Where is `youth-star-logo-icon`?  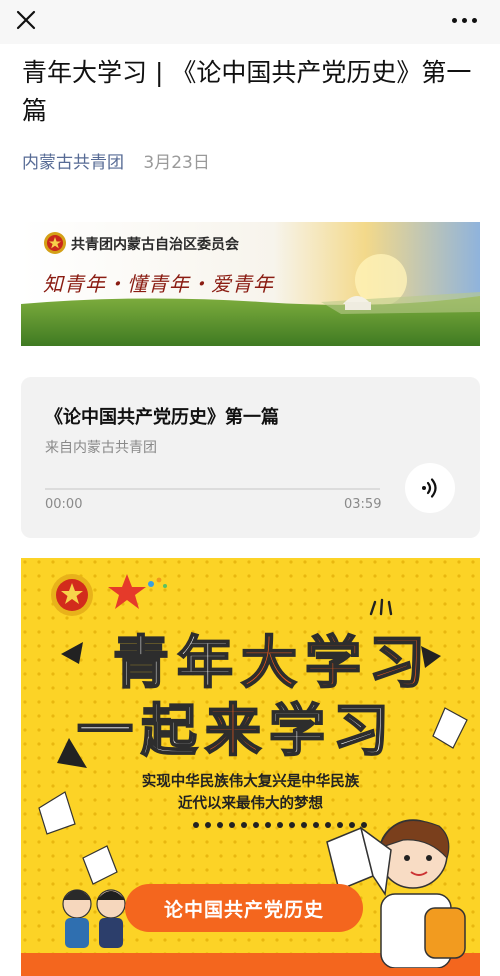
youth-star-logo-icon is located at coordinates (137, 591).